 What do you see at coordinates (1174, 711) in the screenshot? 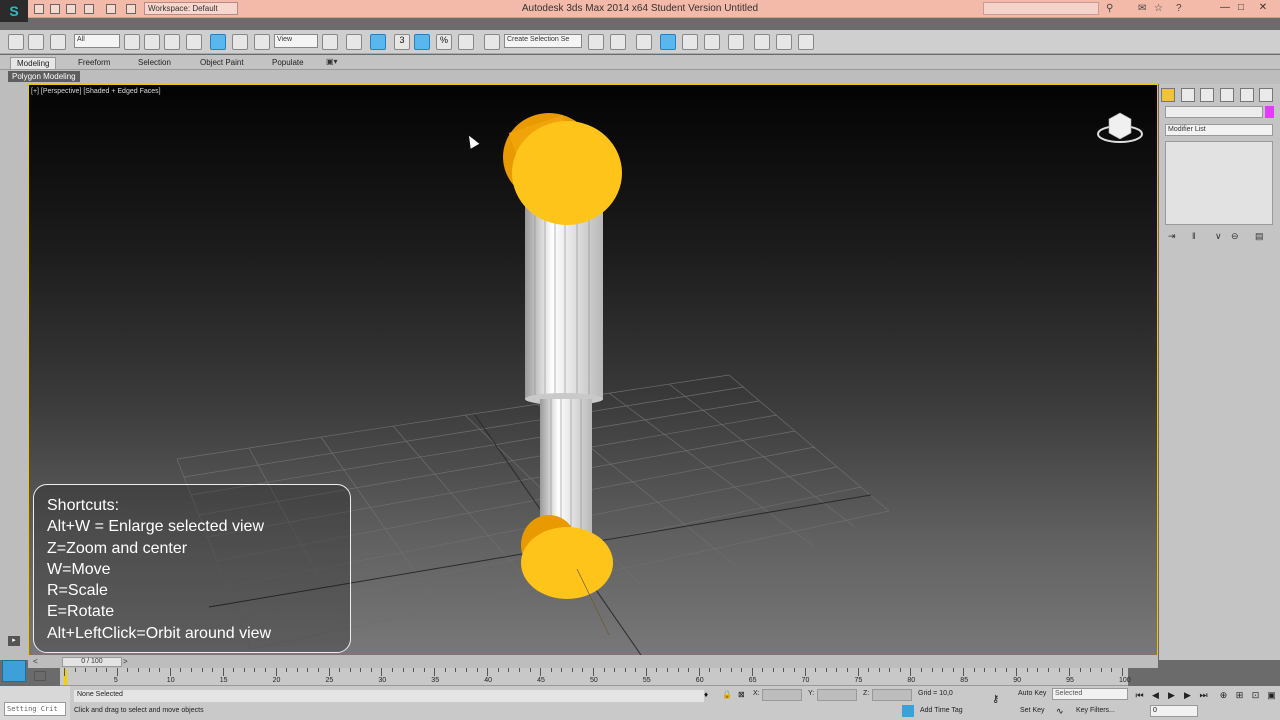
I see `current-frame-field: 0` at bounding box center [1174, 711].